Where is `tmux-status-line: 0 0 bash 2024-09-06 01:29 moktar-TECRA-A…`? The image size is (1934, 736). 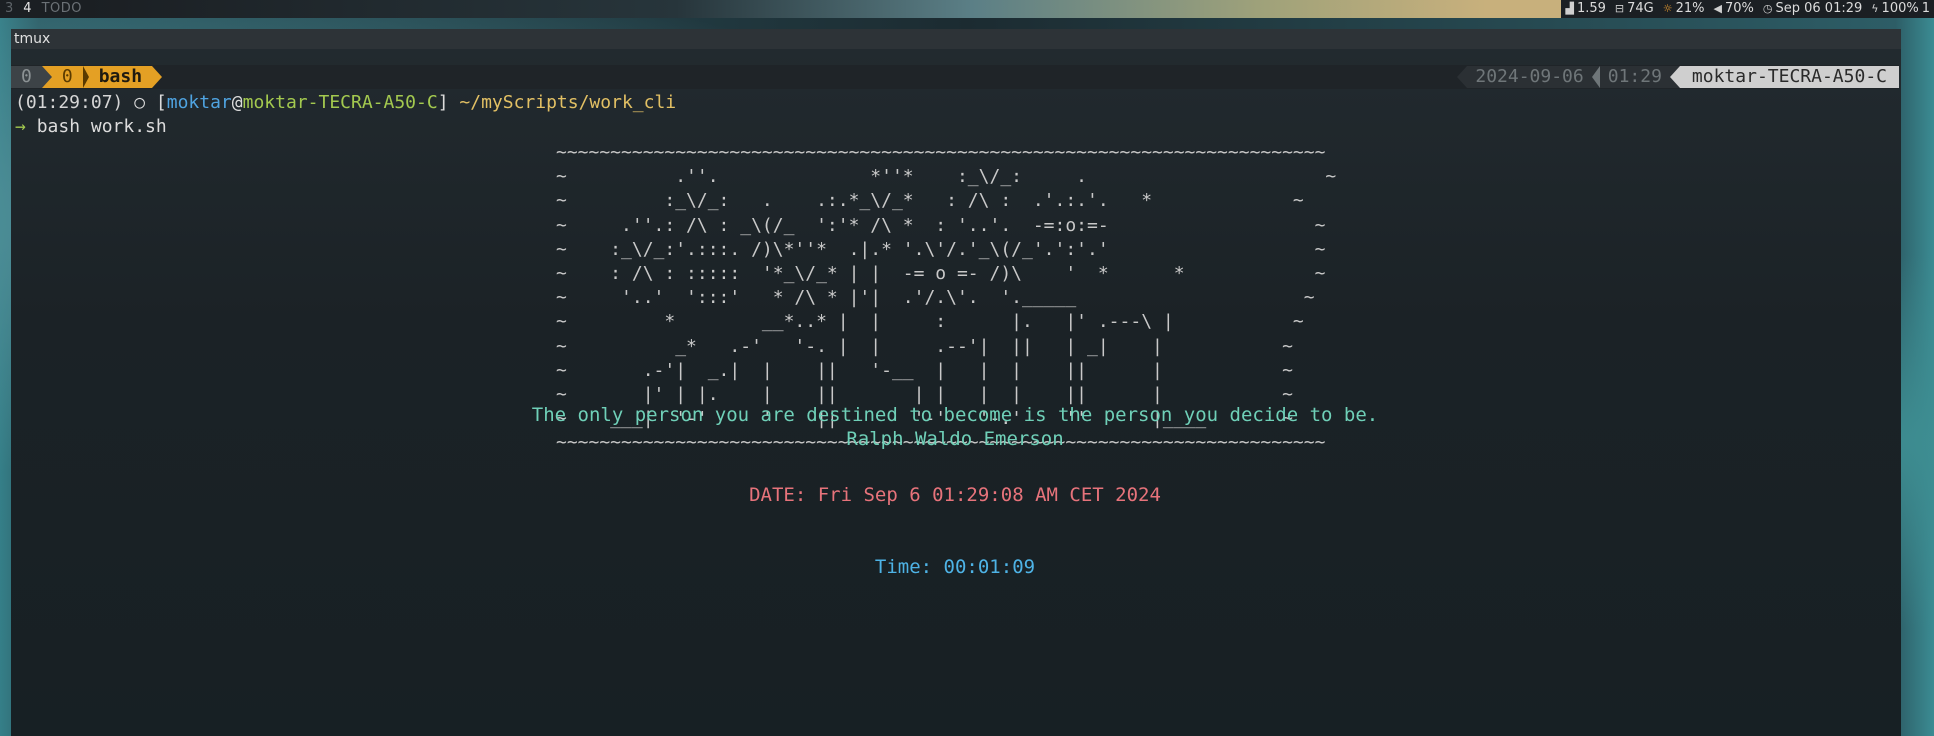 tmux-status-line: 0 0 bash 2024-09-06 01:29 moktar-TECRA-A… is located at coordinates (955, 77).